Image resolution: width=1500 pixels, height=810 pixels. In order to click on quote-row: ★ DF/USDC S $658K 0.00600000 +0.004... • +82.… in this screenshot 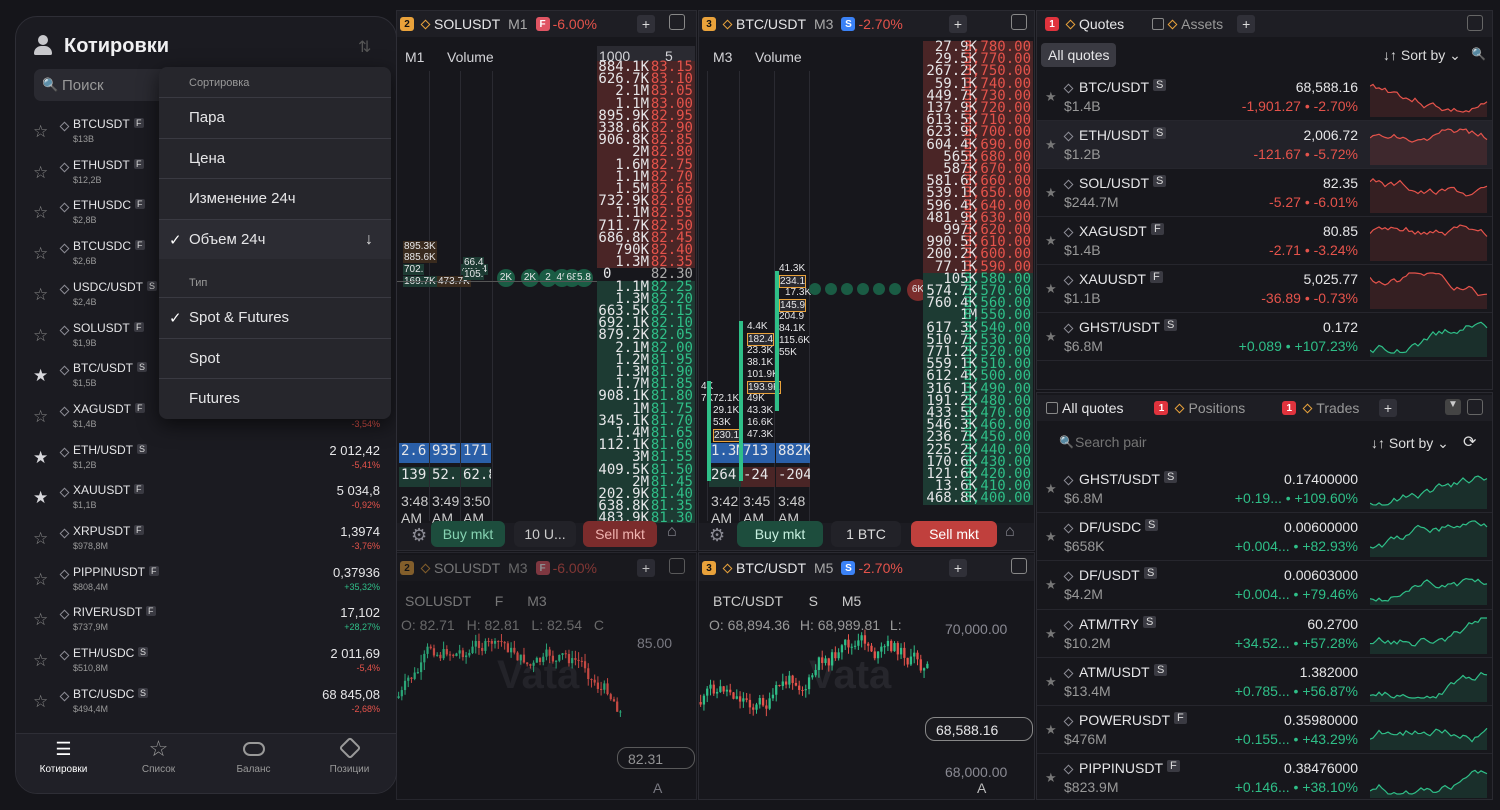, I will do `click(1264, 537)`.